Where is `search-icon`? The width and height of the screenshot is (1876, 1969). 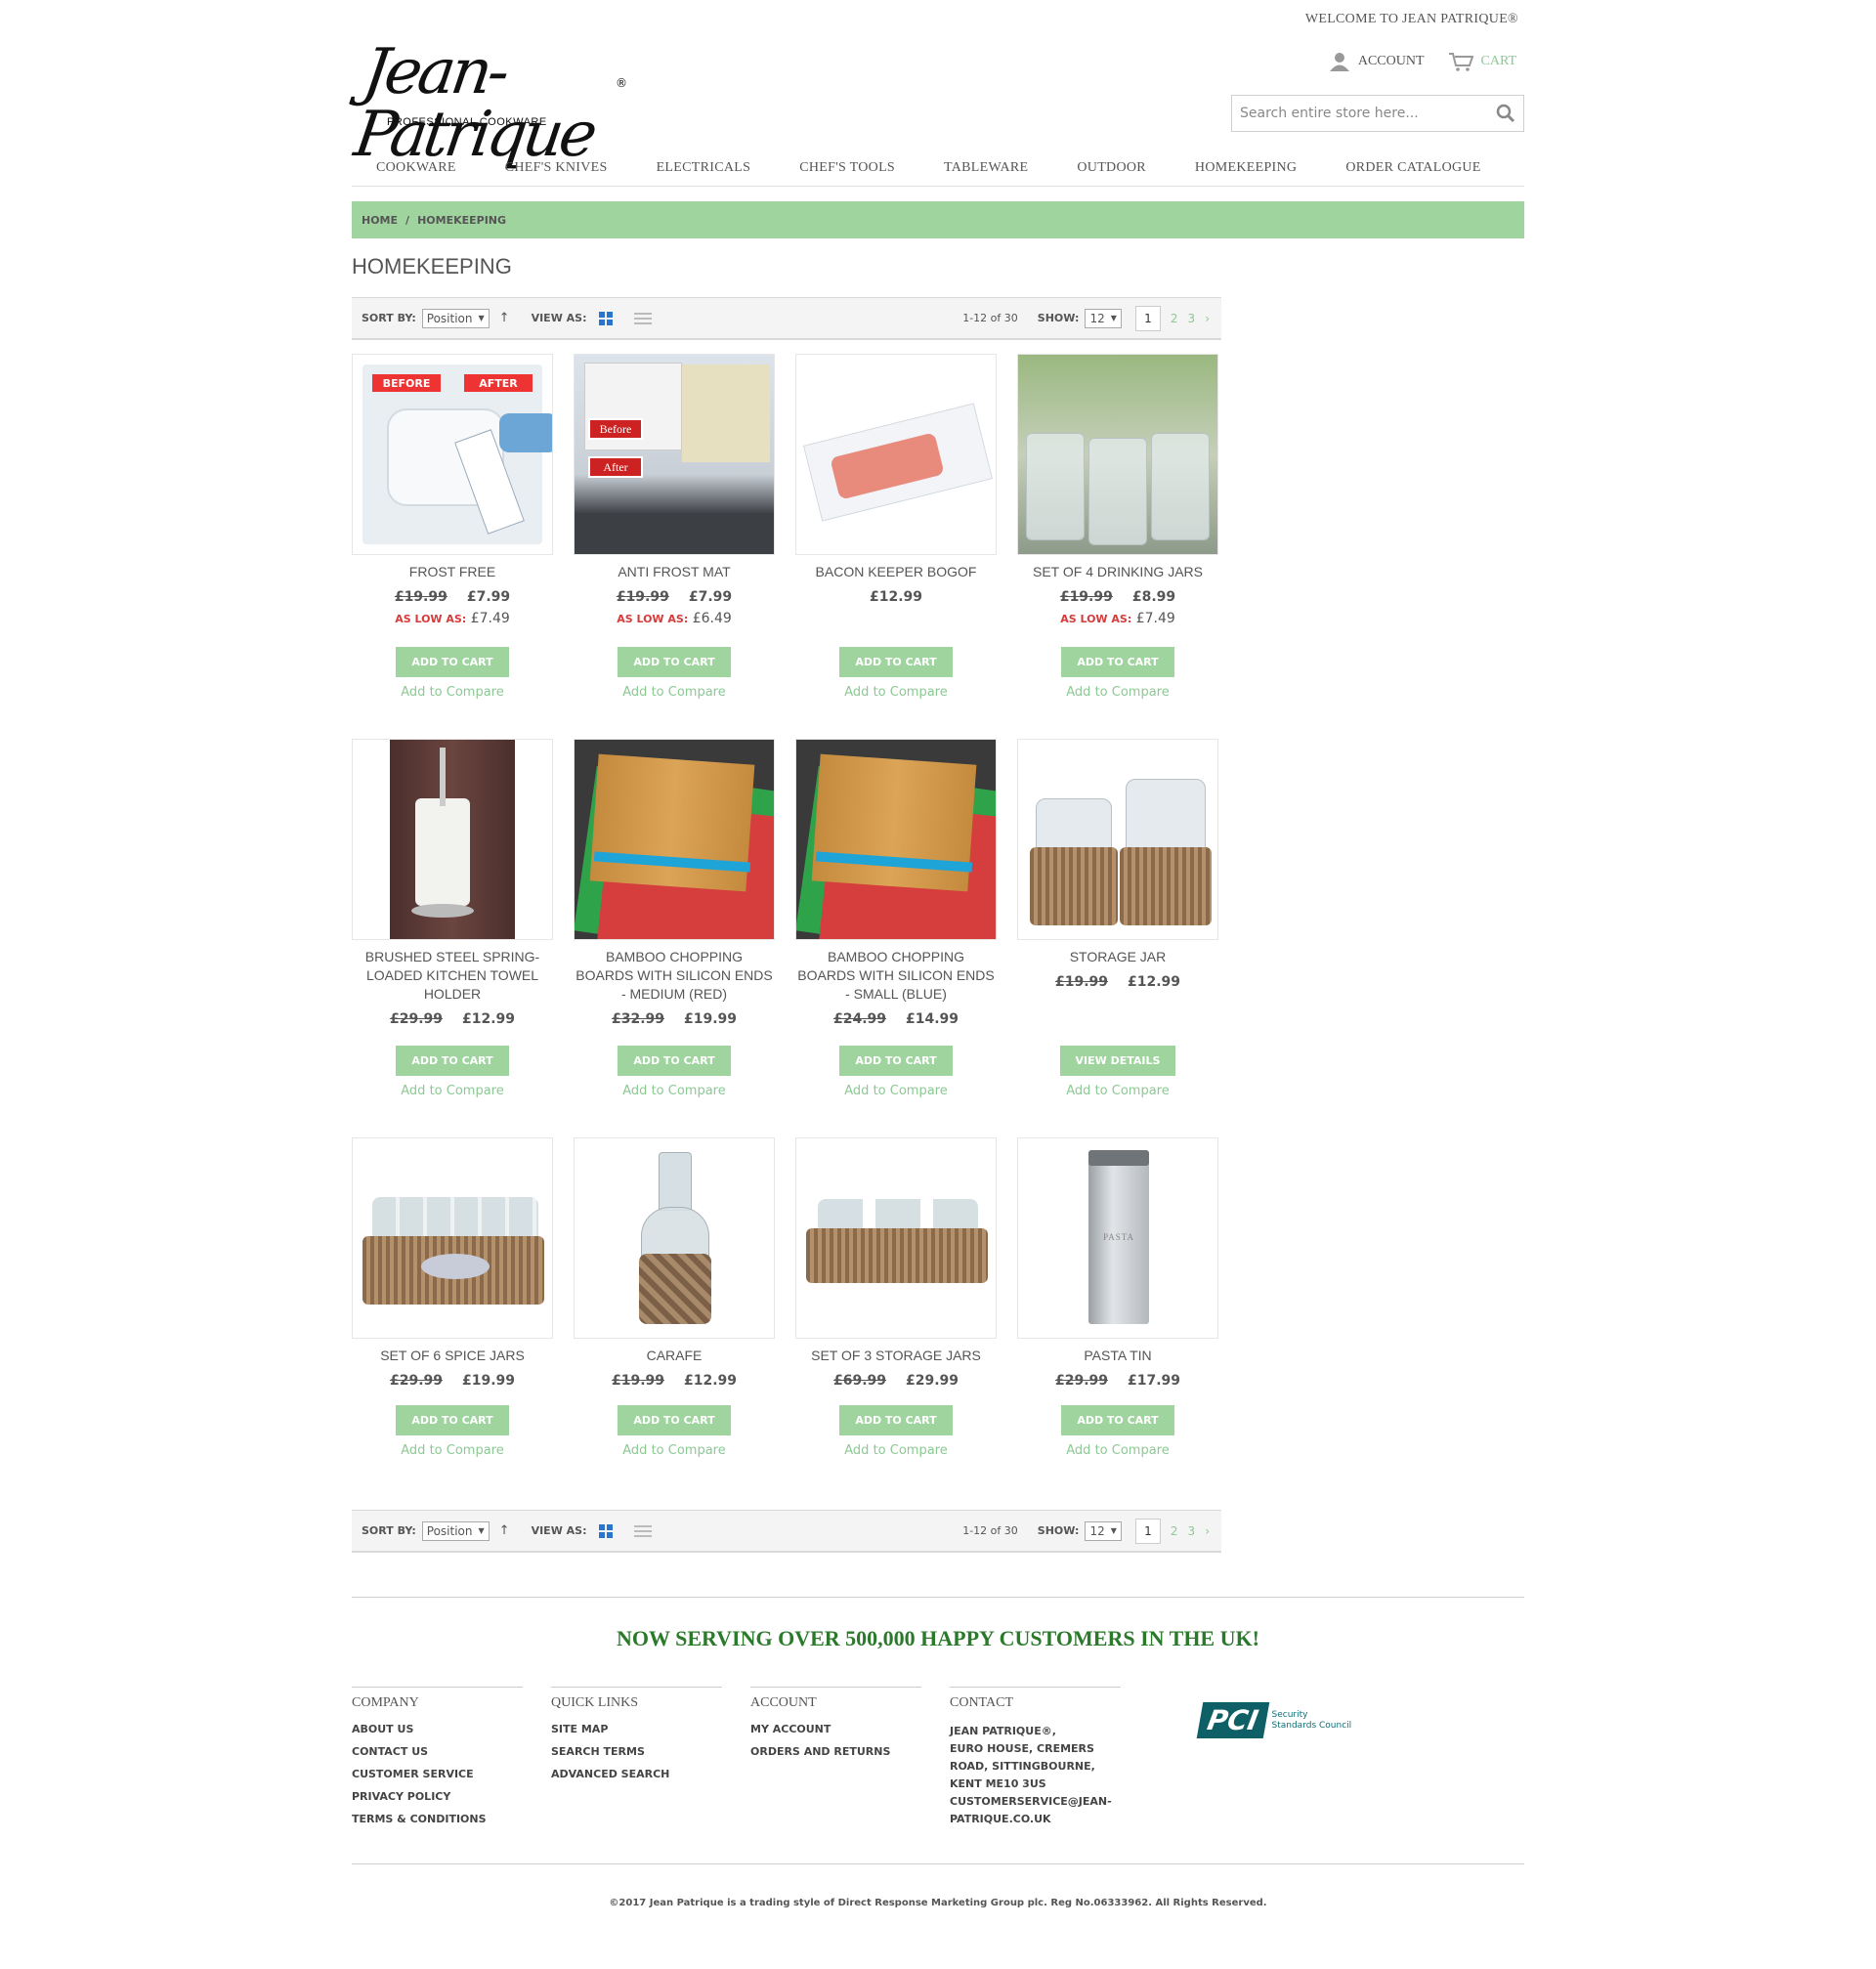 search-icon is located at coordinates (1505, 113).